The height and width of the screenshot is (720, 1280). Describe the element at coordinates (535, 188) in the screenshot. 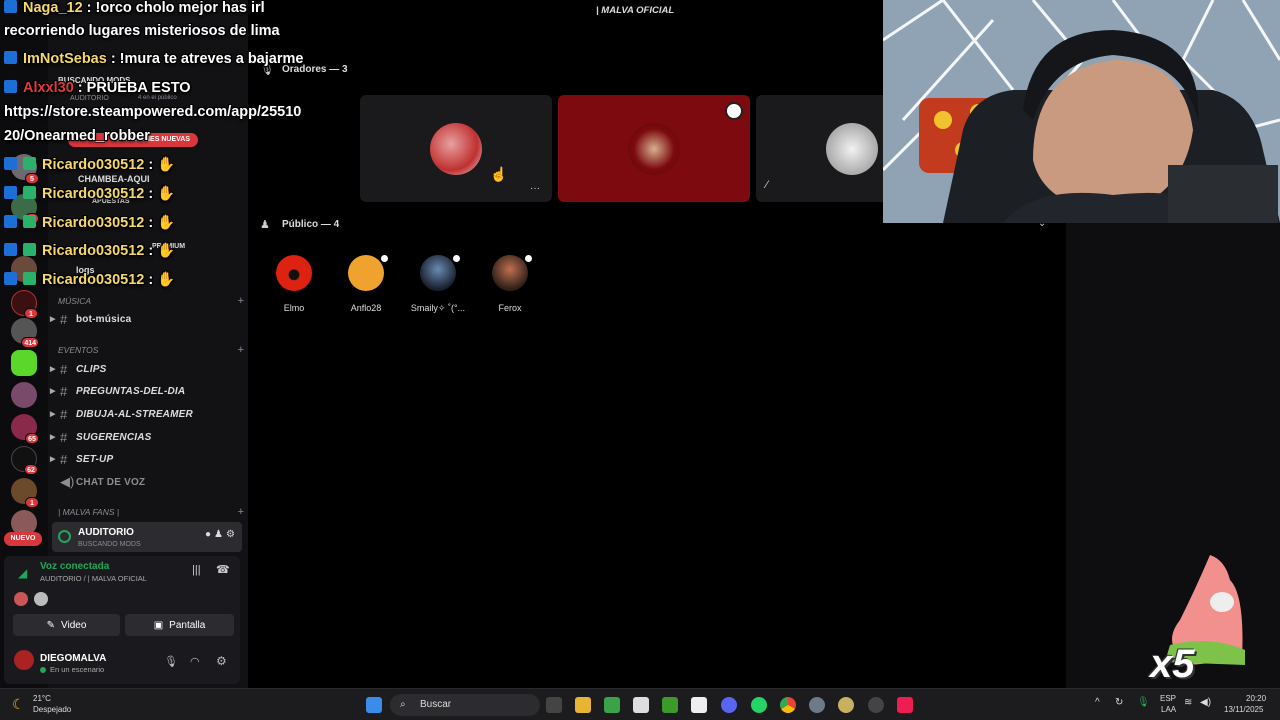

I see `more-icon: ···` at that location.